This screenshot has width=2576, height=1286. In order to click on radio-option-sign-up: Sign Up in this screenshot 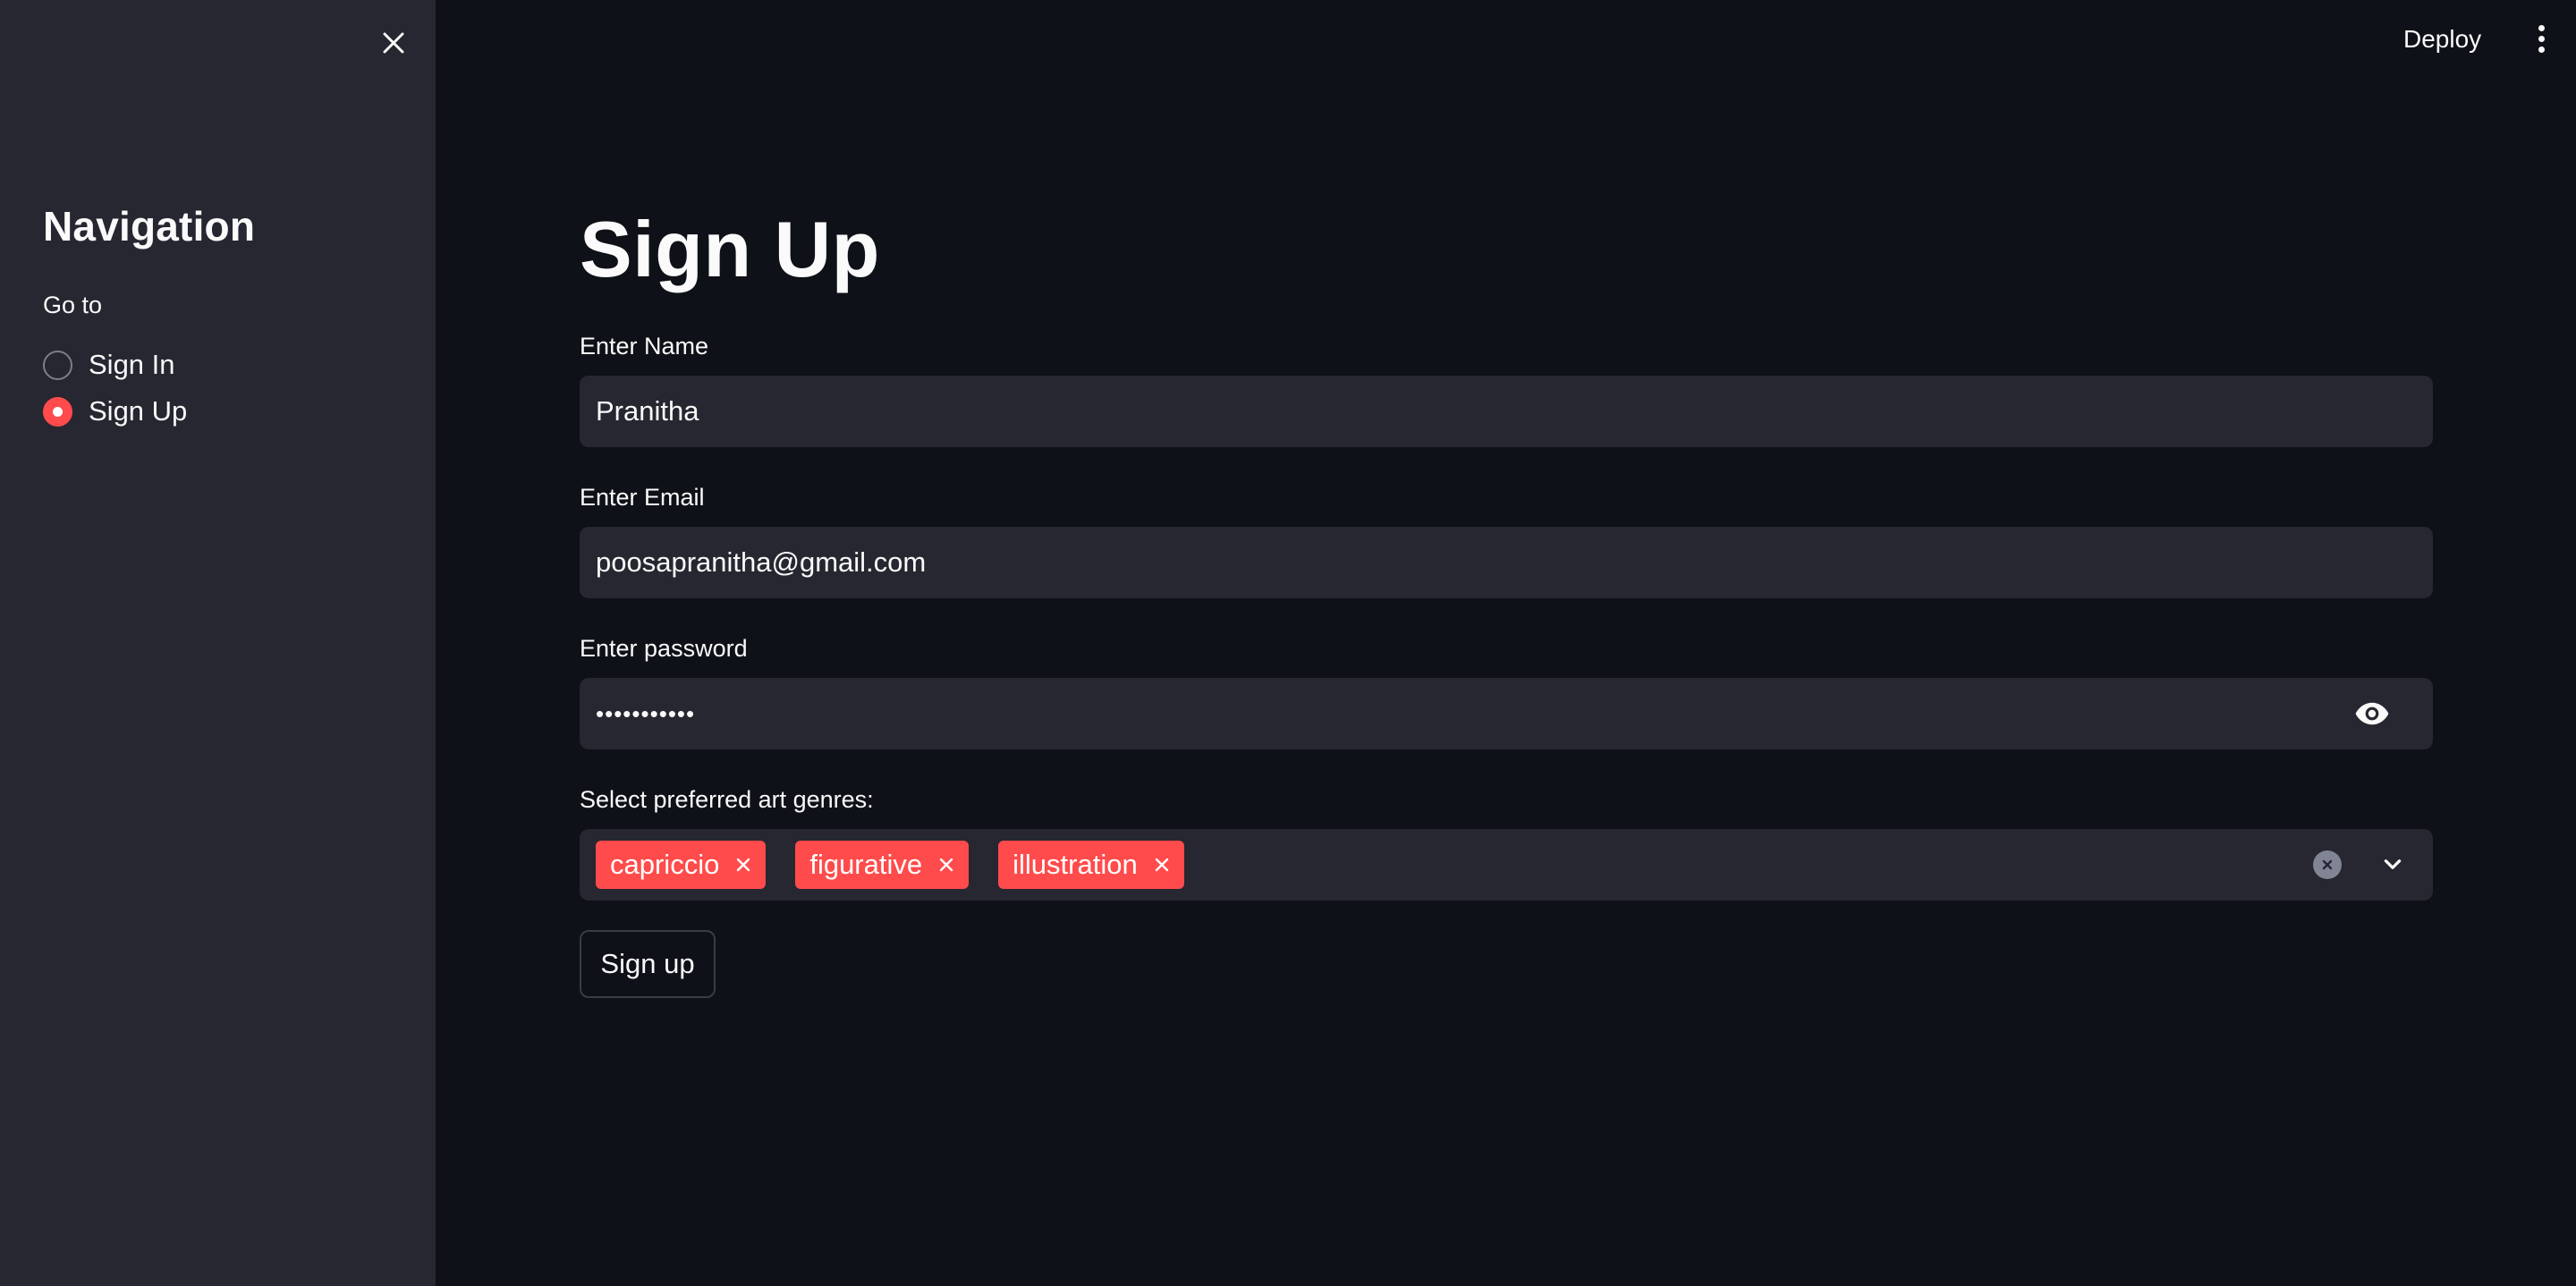, I will do `click(115, 411)`.